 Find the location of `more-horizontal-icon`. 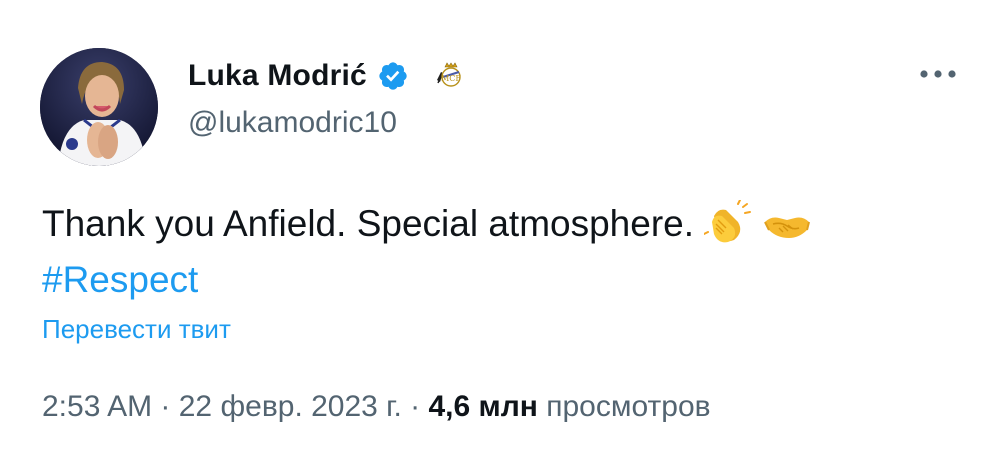

more-horizontal-icon is located at coordinates (938, 75).